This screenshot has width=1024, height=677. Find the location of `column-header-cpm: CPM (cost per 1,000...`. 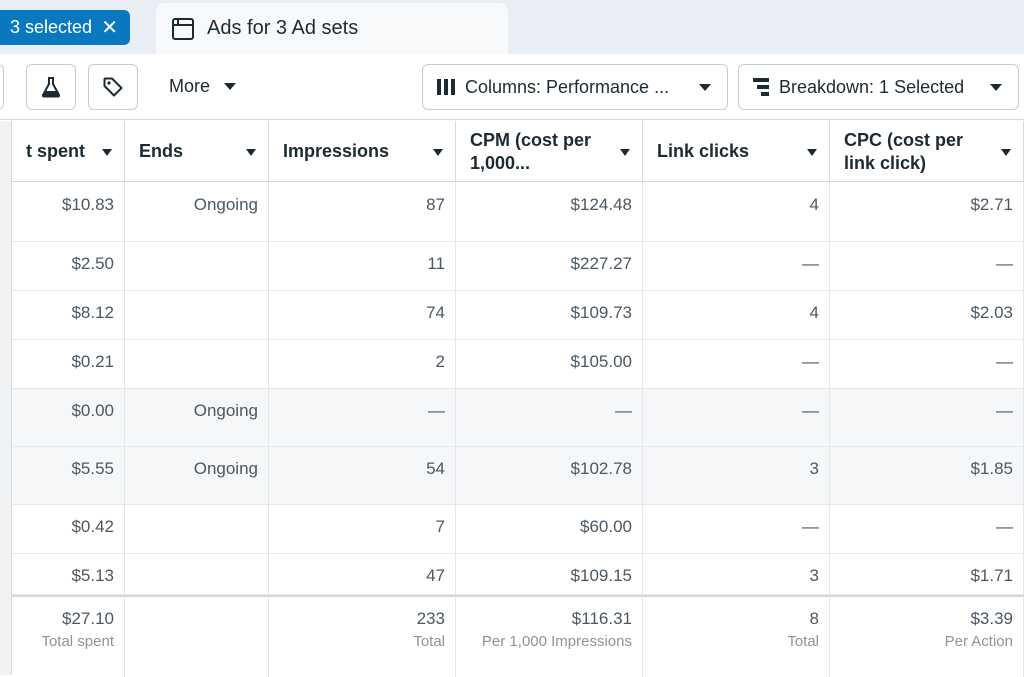

column-header-cpm: CPM (cost per 1,000... is located at coordinates (549, 151).